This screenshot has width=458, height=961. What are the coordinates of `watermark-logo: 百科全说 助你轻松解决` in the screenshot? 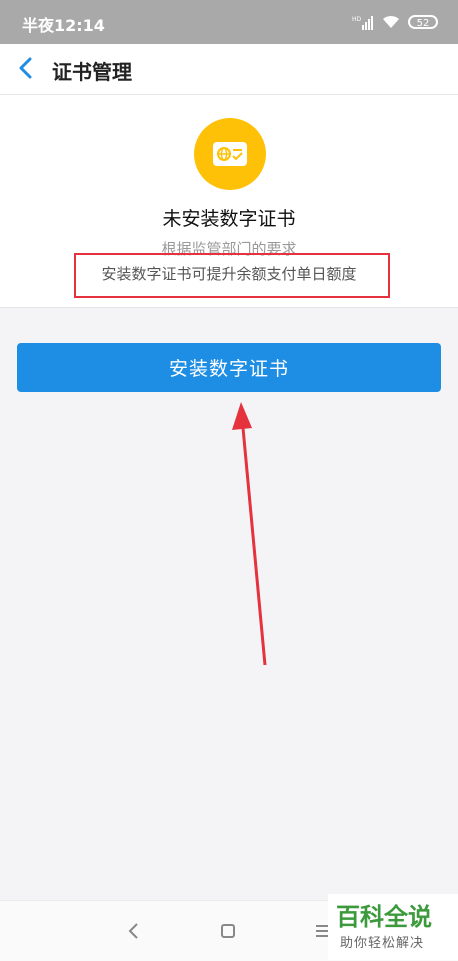 It's located at (393, 927).